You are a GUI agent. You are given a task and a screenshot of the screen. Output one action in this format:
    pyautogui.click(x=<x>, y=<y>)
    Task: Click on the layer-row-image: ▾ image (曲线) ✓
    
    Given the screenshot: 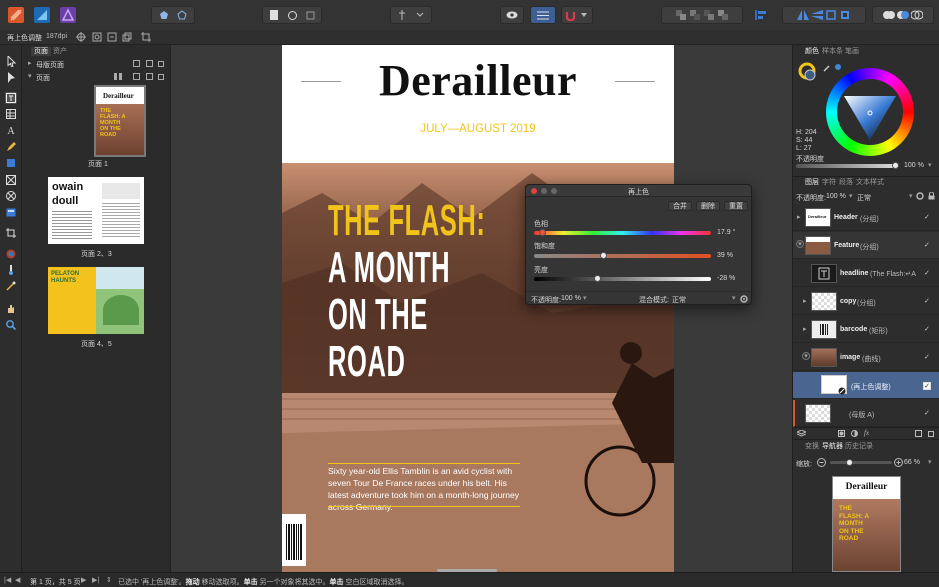 What is the action you would take?
    pyautogui.click(x=866, y=357)
    